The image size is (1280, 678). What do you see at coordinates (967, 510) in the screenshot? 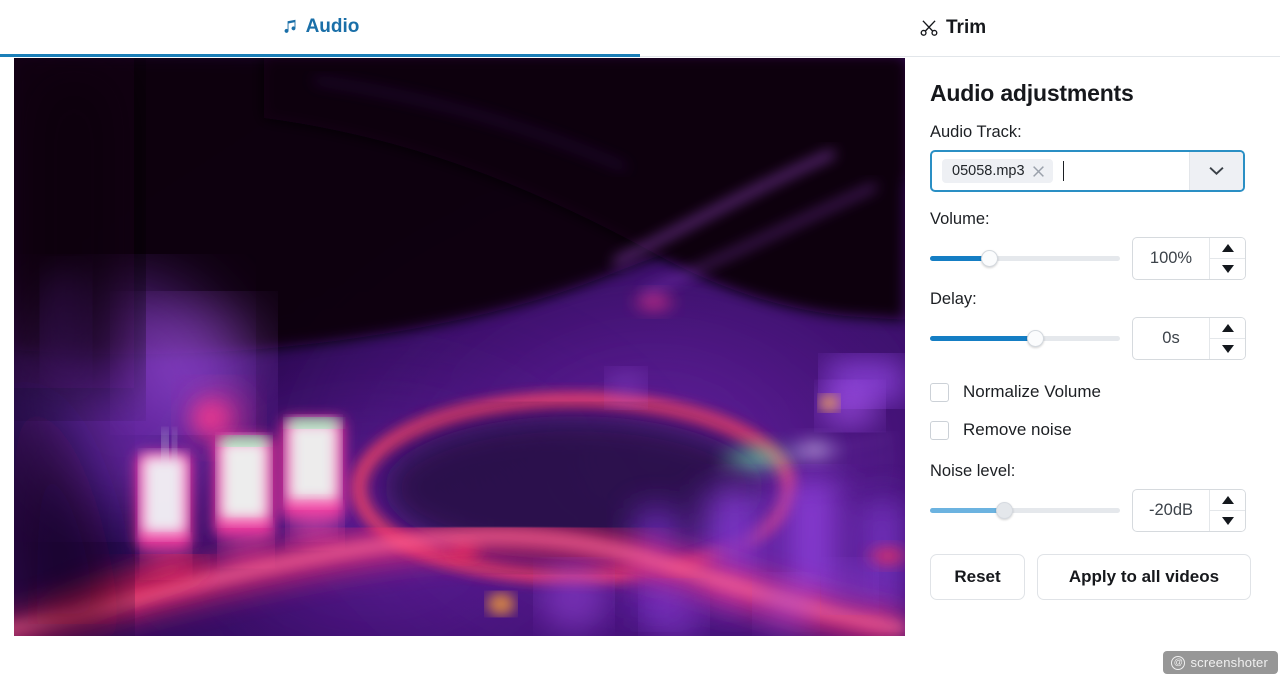
I see `noise-level-slider-fill` at bounding box center [967, 510].